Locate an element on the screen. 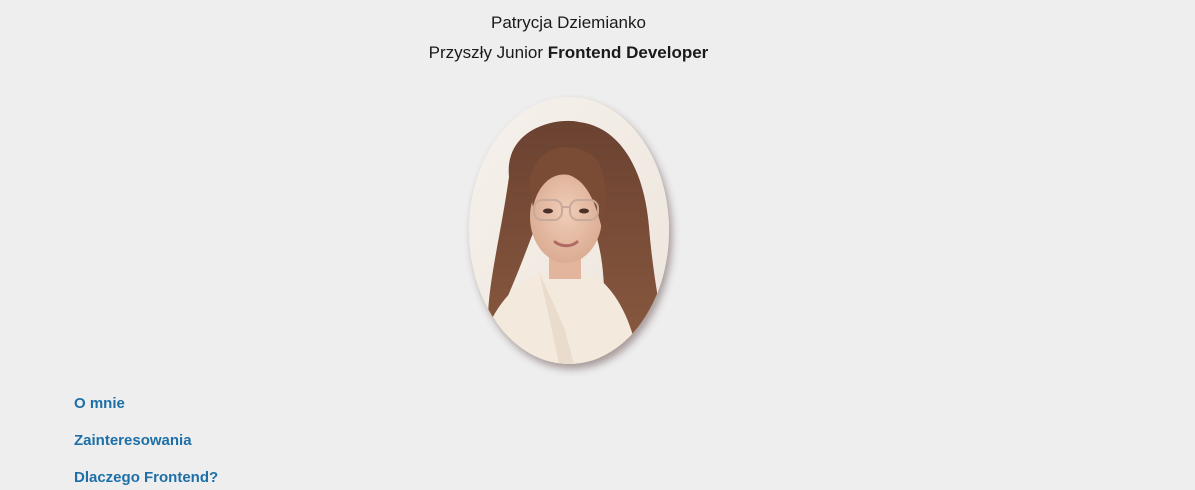  nav-item-dlaczego-frontend: Dlaczego Frontend? is located at coordinates (146, 479).